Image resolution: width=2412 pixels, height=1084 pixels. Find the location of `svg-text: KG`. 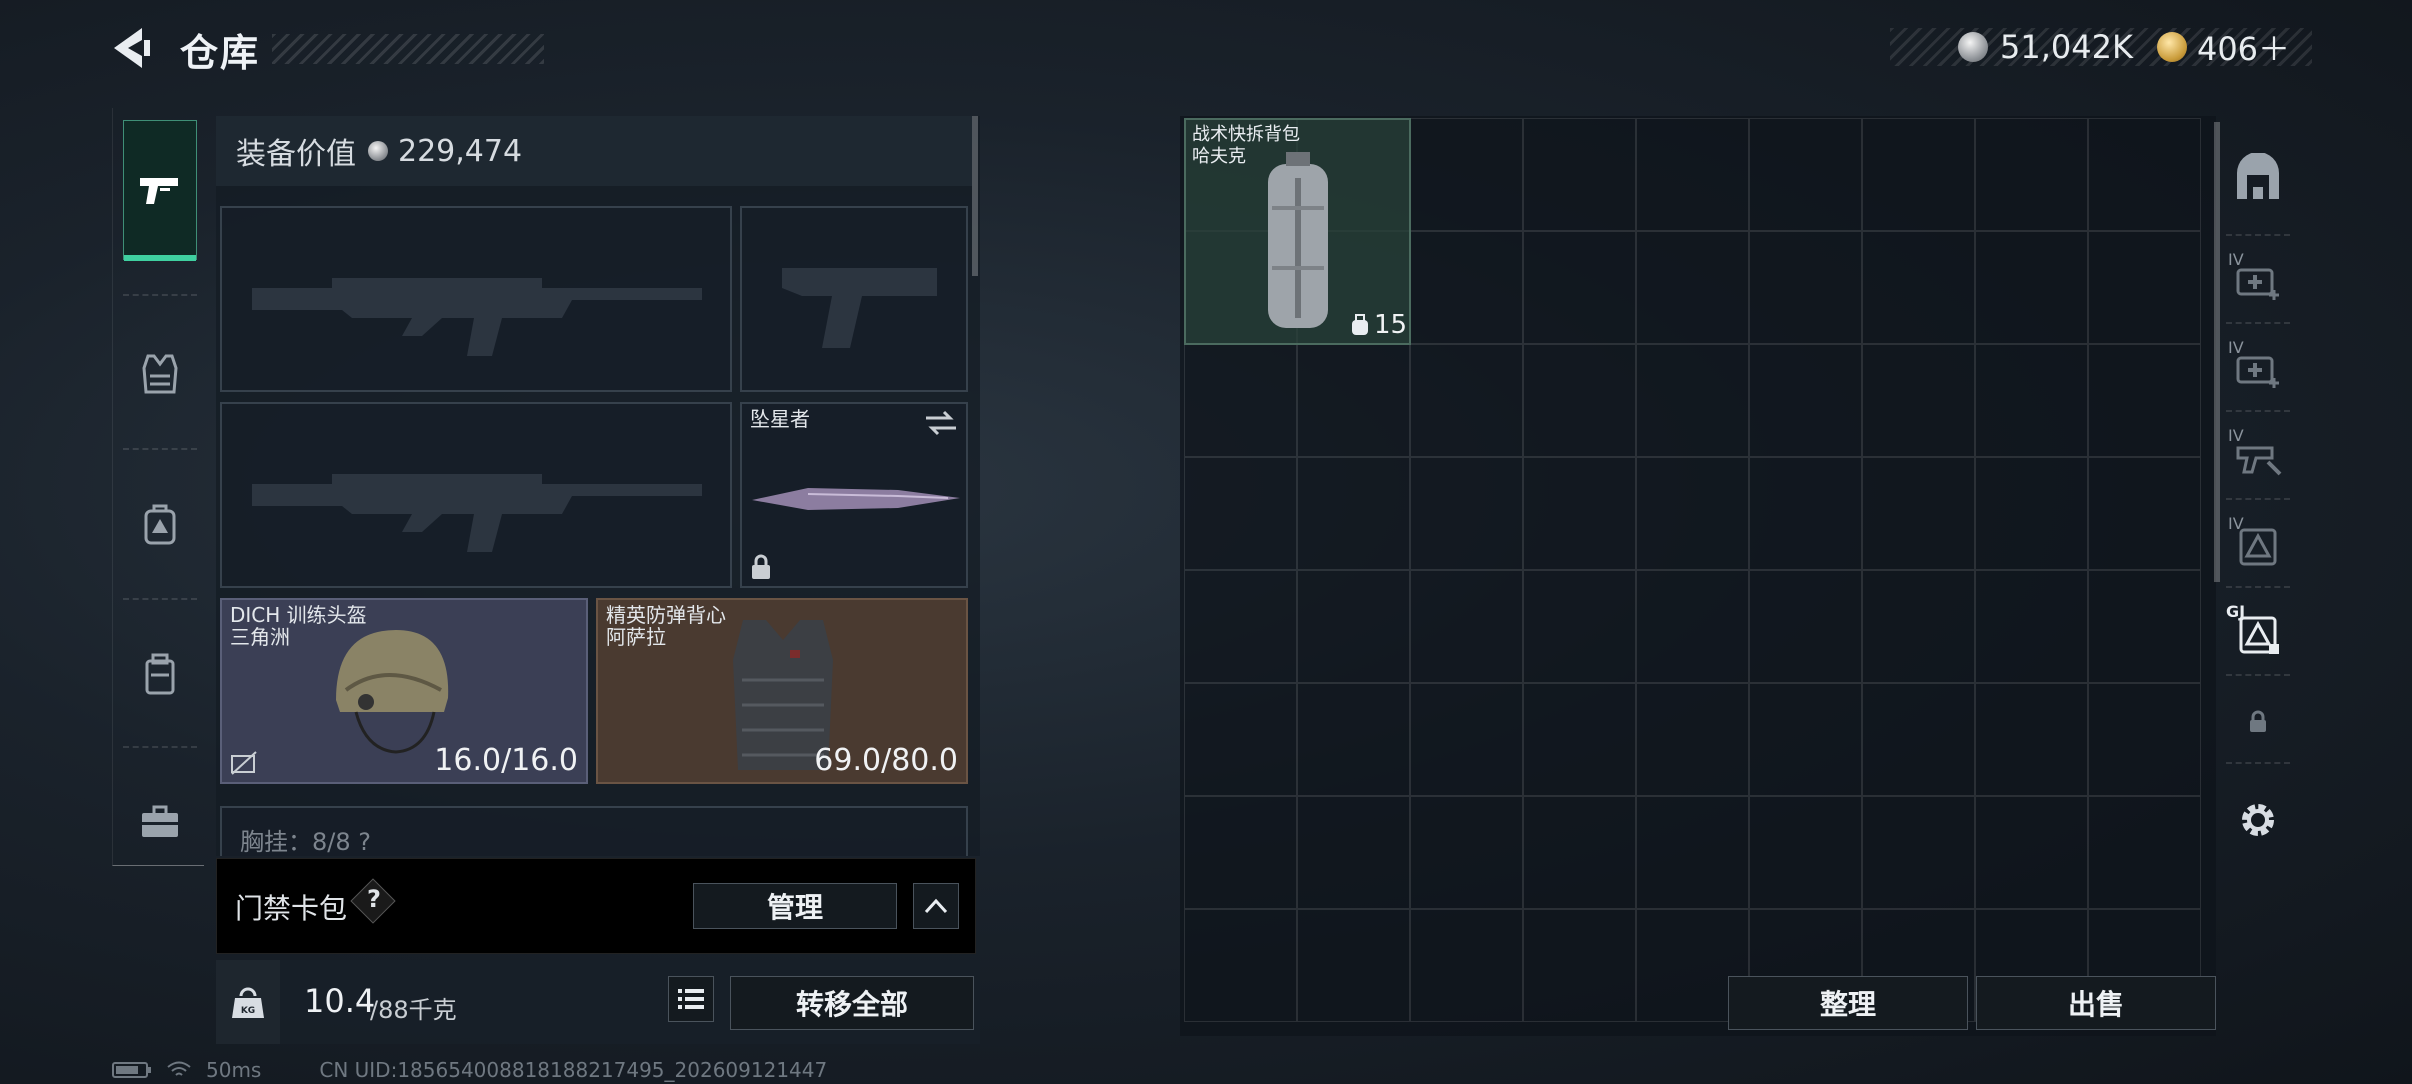

svg-text: KG is located at coordinates (248, 1011).